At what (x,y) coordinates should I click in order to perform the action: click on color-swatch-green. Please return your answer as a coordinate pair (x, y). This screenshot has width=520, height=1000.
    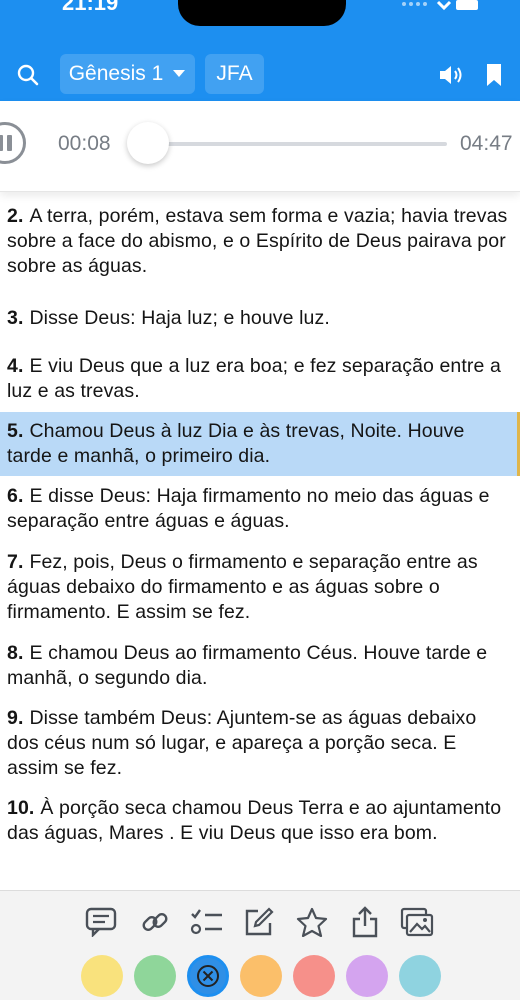
    Looking at the image, I should click on (155, 976).